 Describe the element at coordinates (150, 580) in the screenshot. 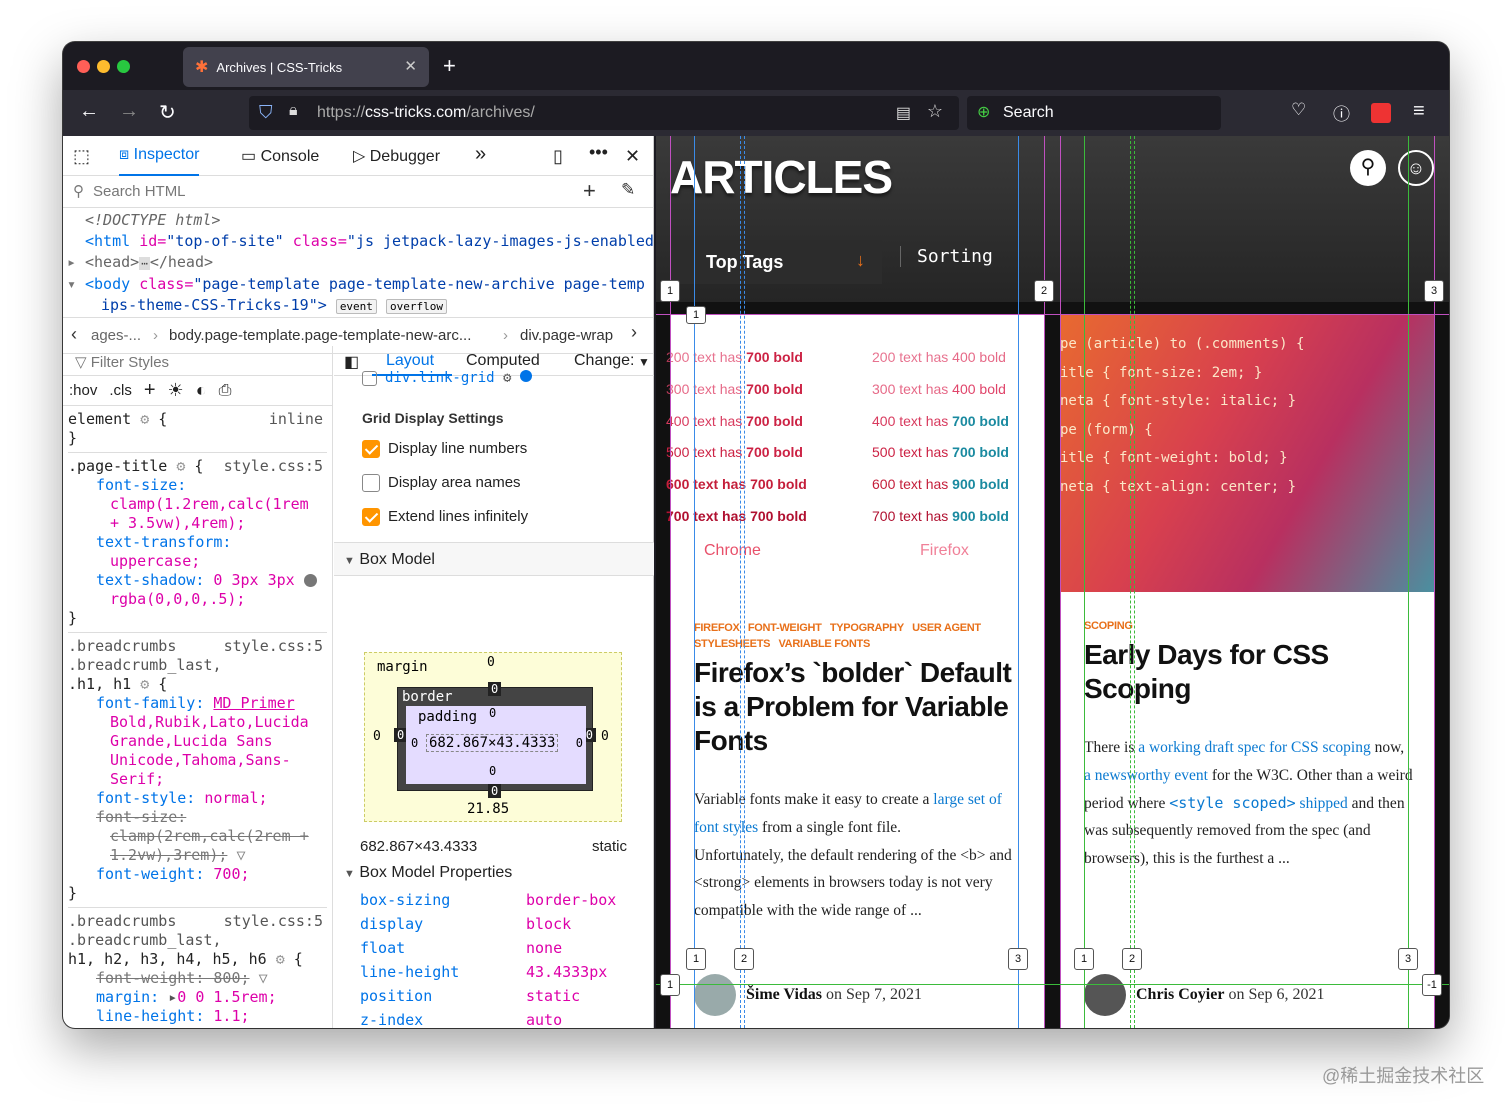

I see `css-property: text-shadow:` at that location.